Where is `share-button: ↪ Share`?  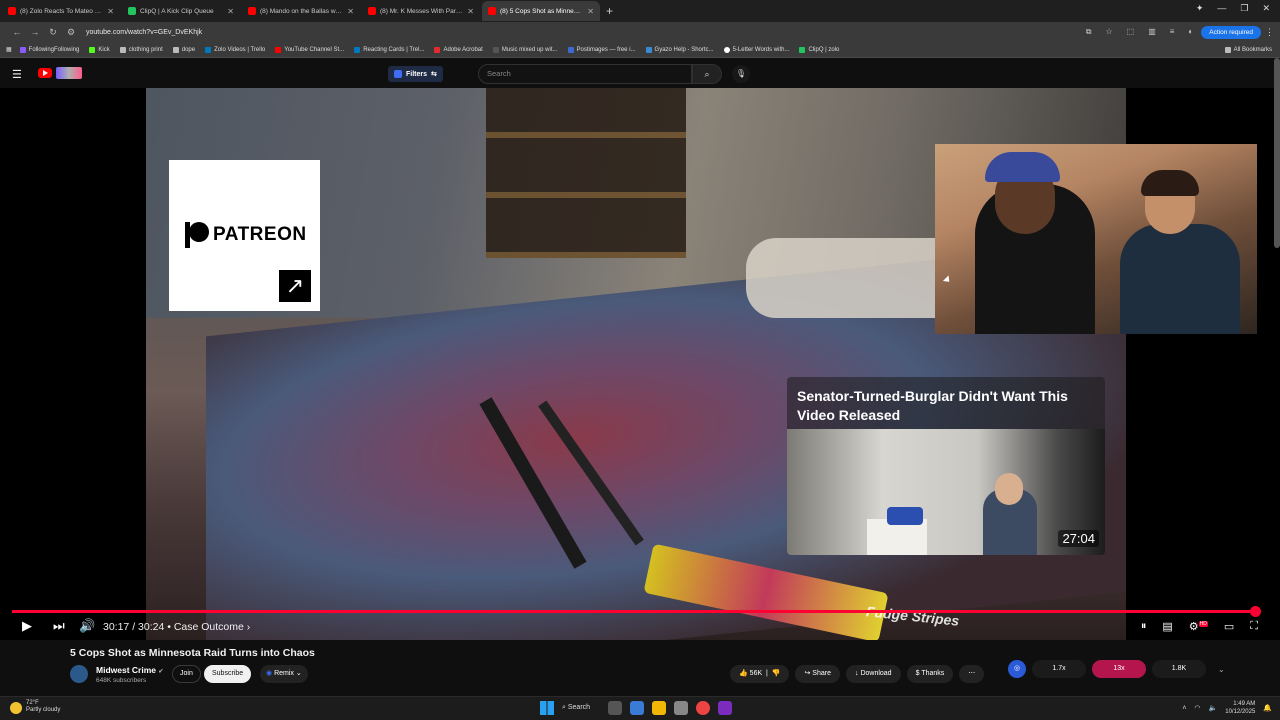
share-button: ↪ Share is located at coordinates (817, 674).